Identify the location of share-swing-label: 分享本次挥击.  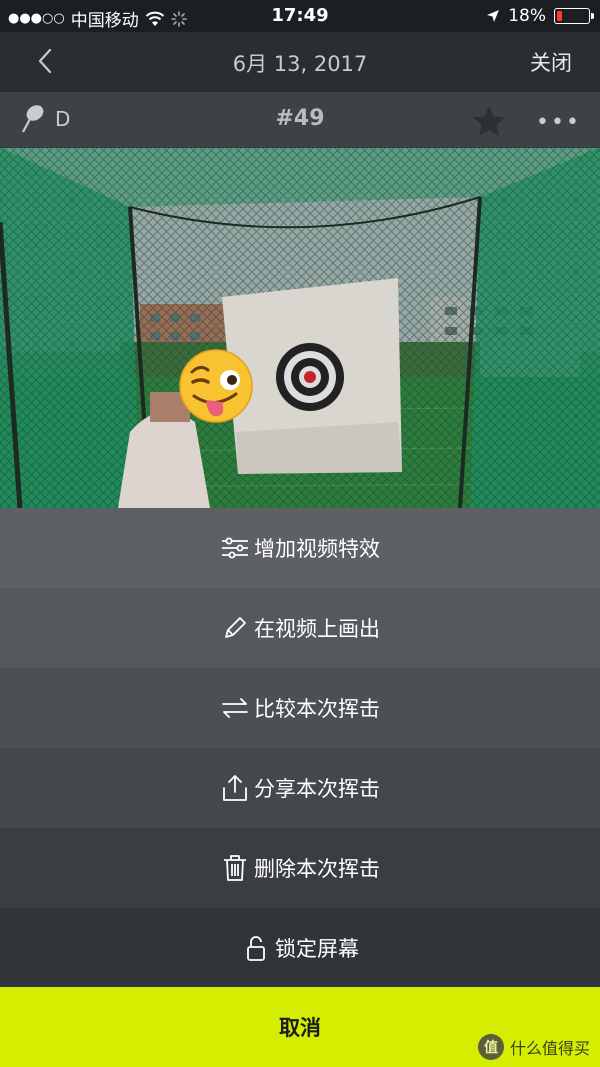
(317, 789).